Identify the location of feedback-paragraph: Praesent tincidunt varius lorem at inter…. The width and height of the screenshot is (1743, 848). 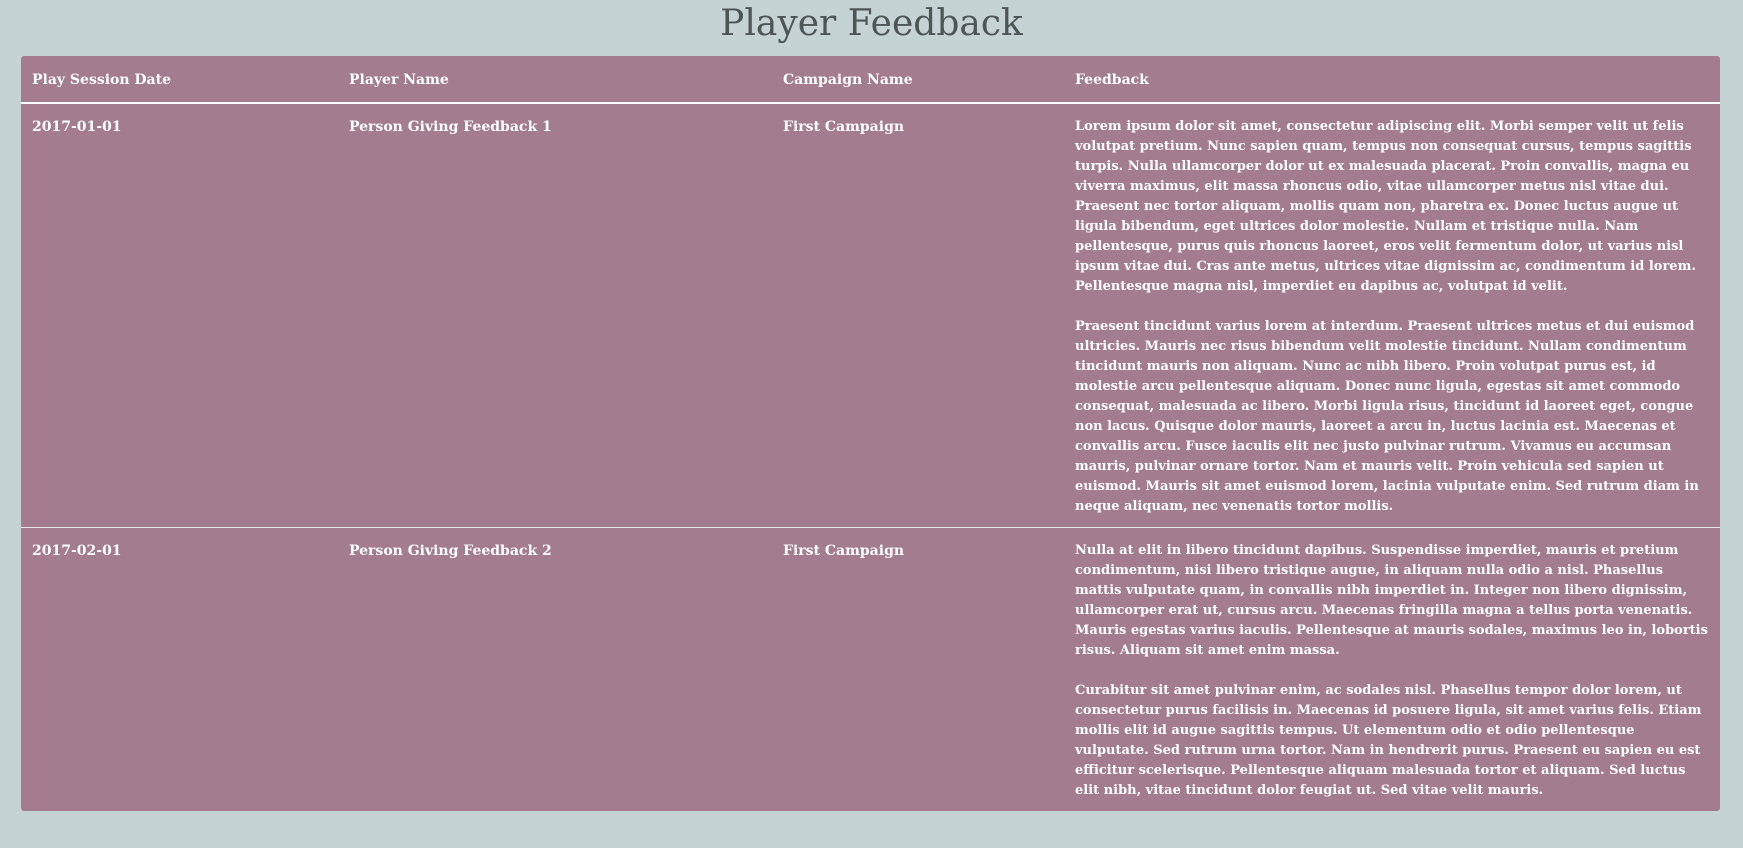
(1387, 416).